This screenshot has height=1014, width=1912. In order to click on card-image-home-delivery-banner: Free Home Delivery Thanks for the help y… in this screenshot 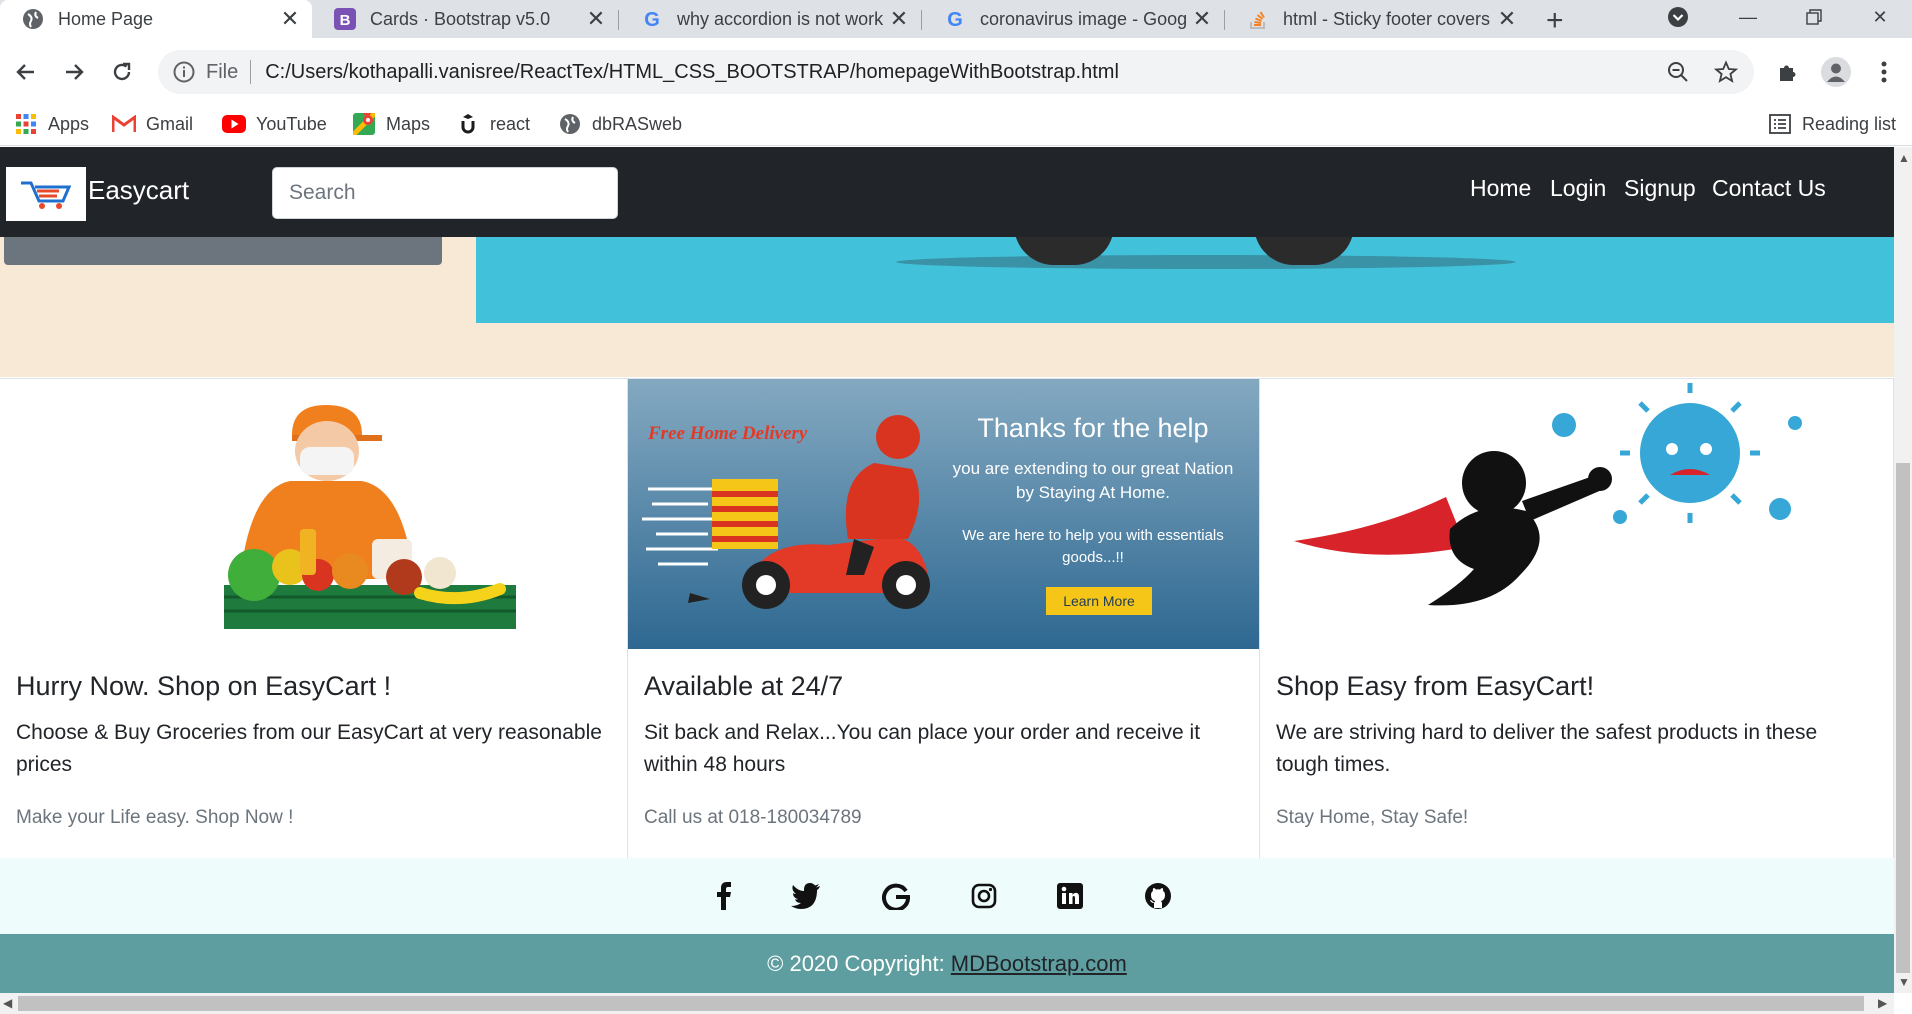, I will do `click(943, 514)`.